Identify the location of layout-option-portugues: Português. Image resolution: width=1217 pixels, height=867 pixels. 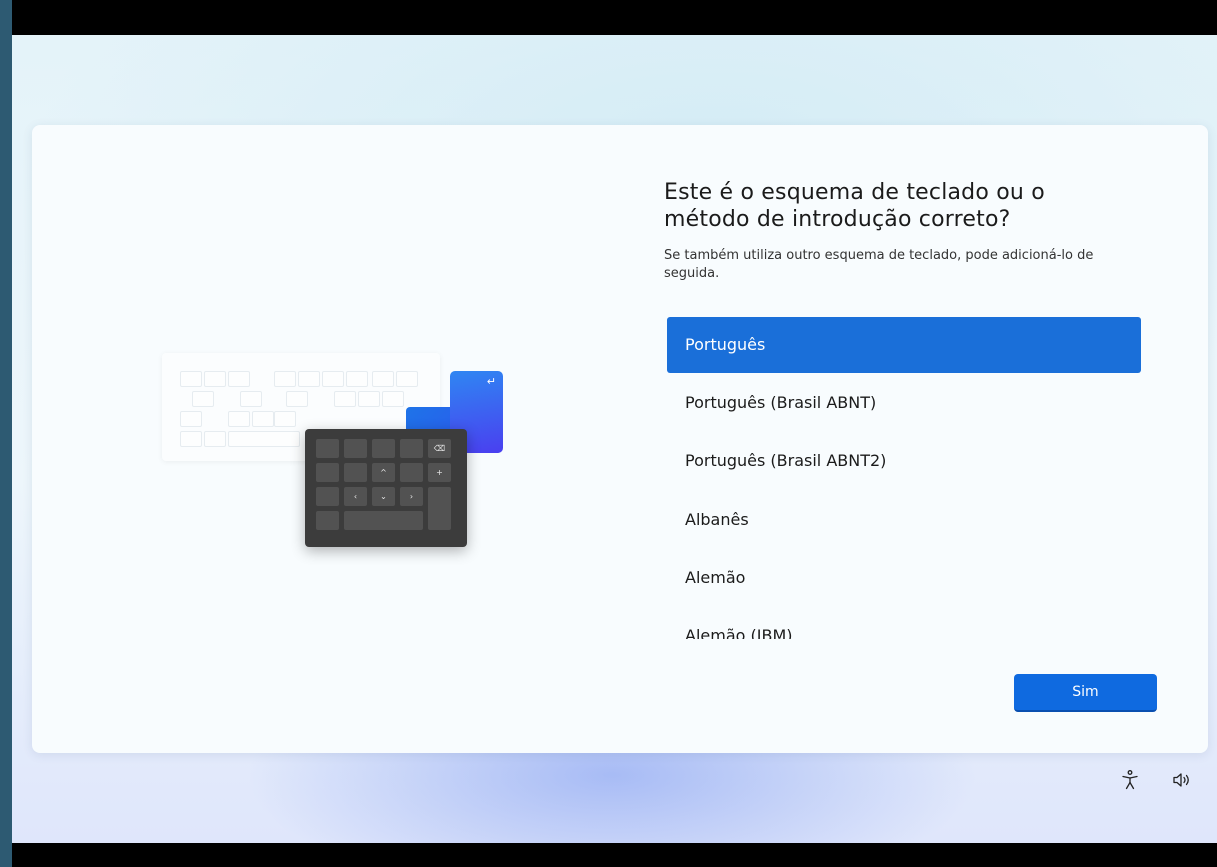
(904, 345).